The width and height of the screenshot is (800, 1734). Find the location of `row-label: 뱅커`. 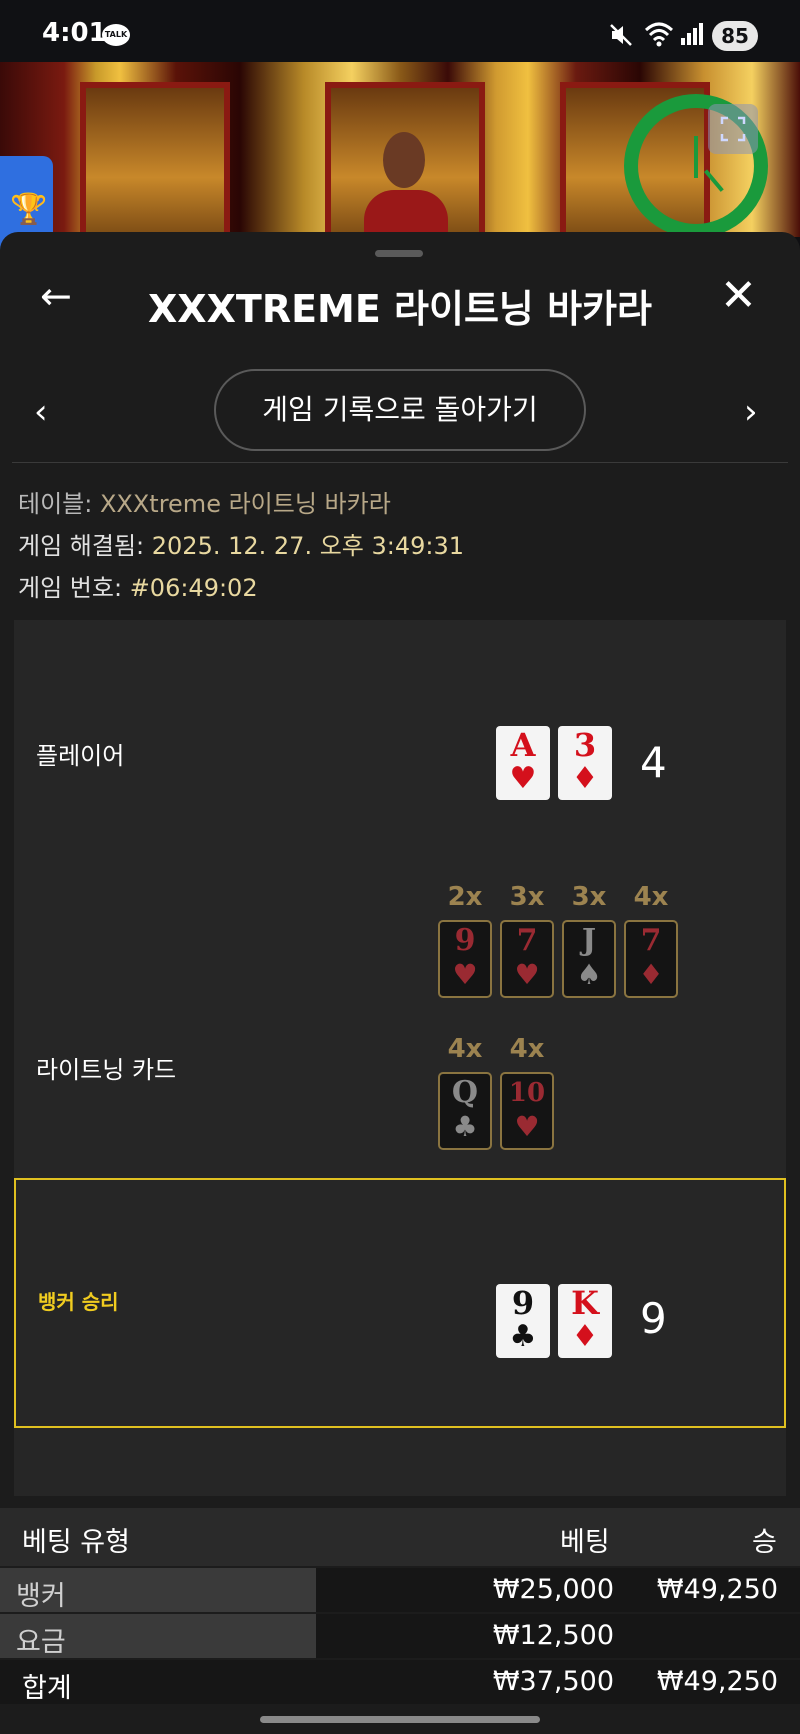

row-label: 뱅커 is located at coordinates (41, 1596).